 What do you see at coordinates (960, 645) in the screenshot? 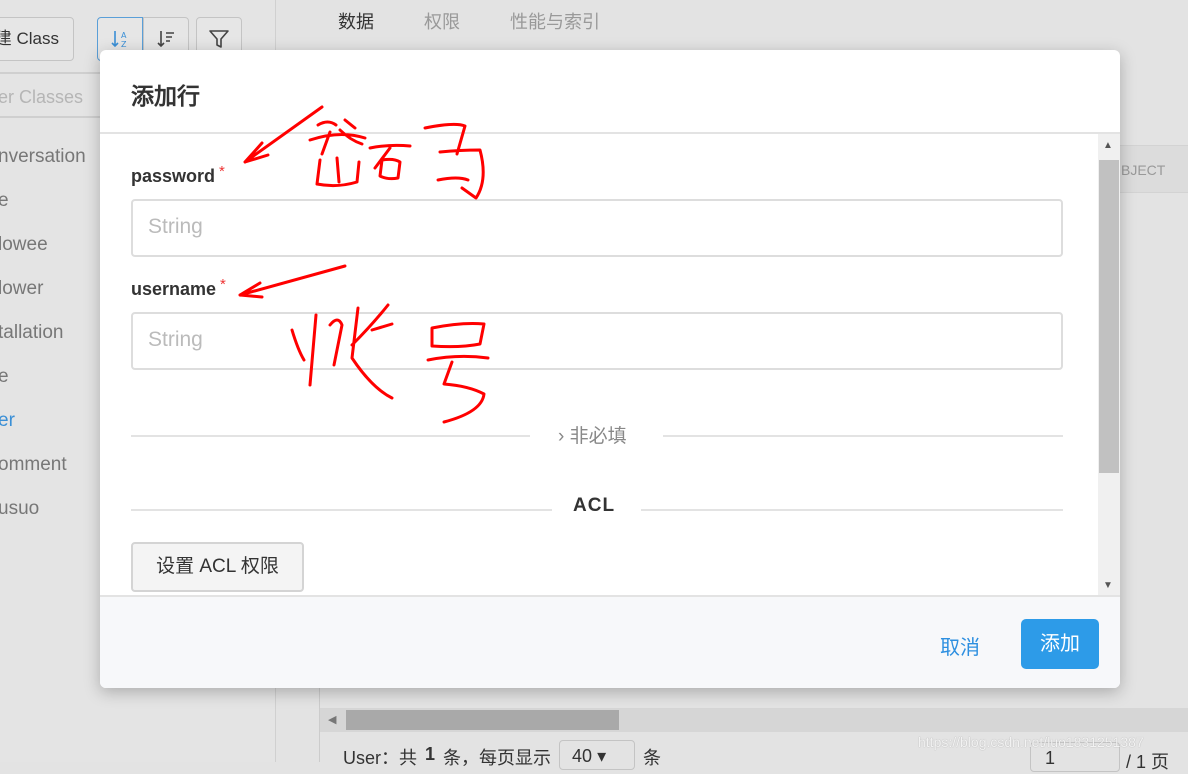
I see `cancel-button: 取消` at bounding box center [960, 645].